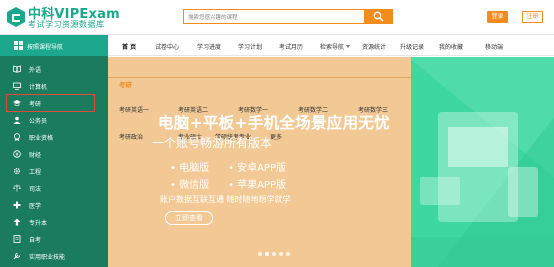 This screenshot has width=554, height=267. What do you see at coordinates (79, 17) in the screenshot?
I see `logo: 中科VIPExam 考试学习资源数据库` at bounding box center [79, 17].